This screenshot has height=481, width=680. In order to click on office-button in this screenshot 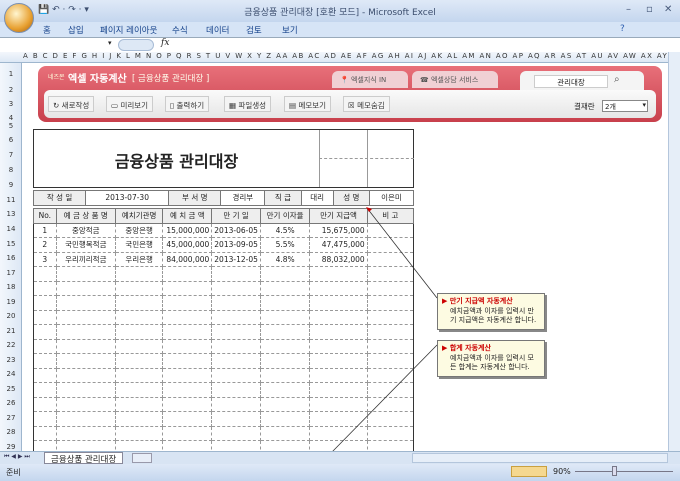, I will do `click(19, 18)`.